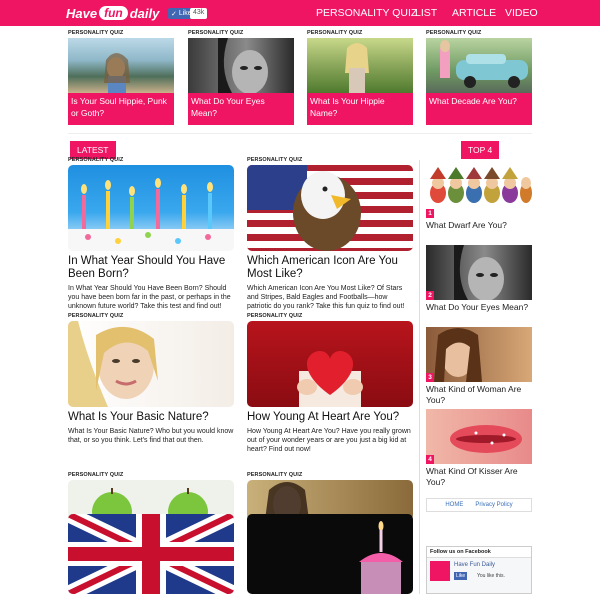 Image resolution: width=600 pixels, height=594 pixels. I want to click on article-title: How Young At Heart Are You?, so click(330, 417).